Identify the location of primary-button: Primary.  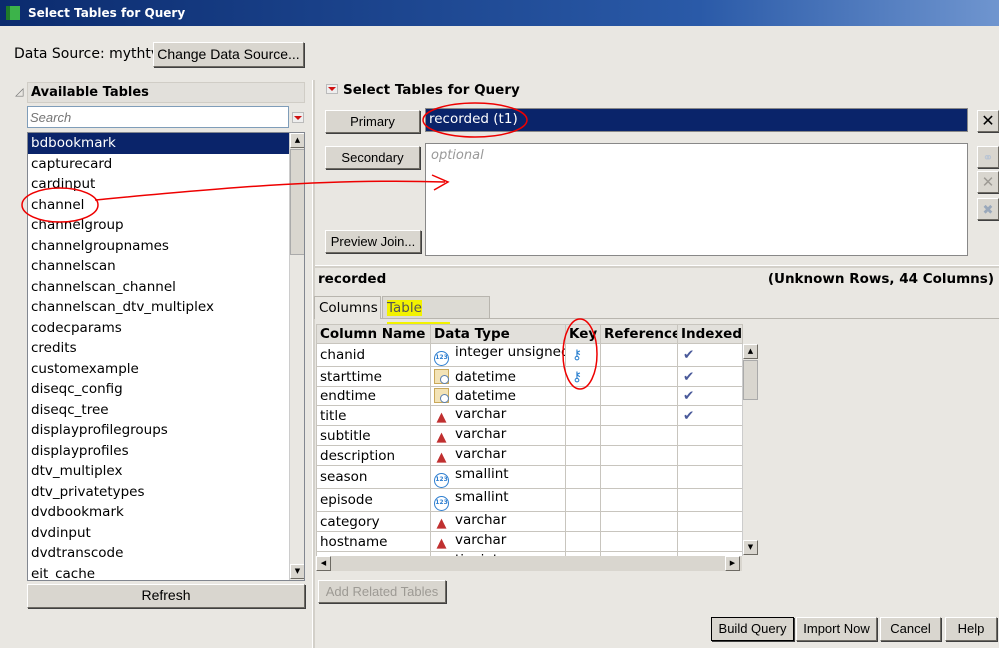
(372, 121).